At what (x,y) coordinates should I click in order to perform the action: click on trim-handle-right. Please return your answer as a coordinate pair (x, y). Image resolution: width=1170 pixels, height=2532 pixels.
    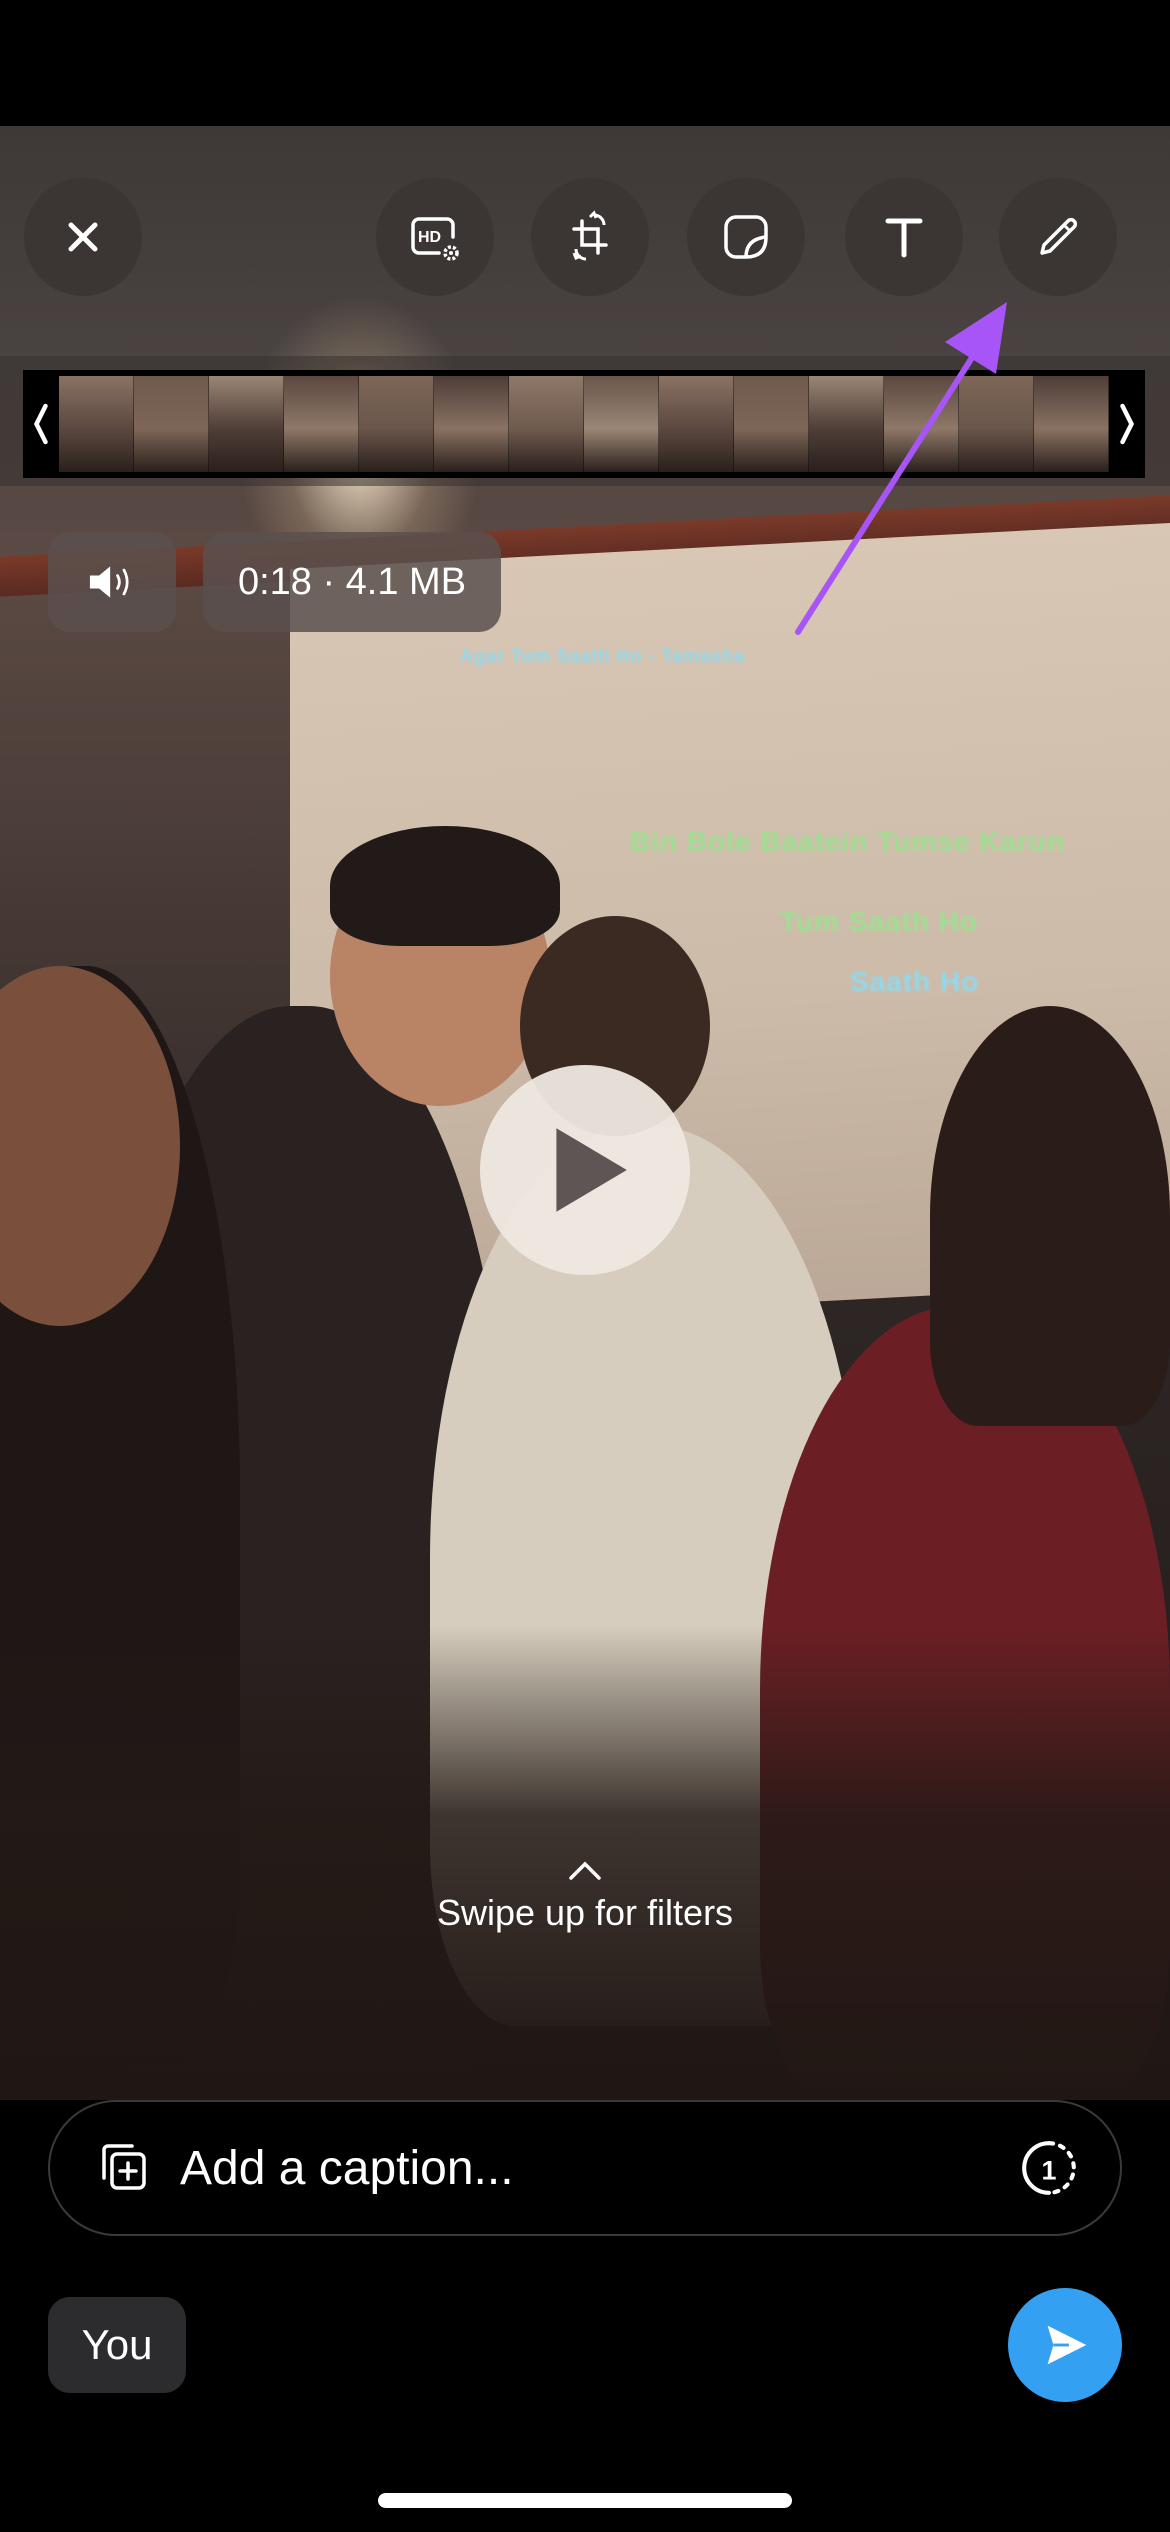
    Looking at the image, I should click on (1127, 424).